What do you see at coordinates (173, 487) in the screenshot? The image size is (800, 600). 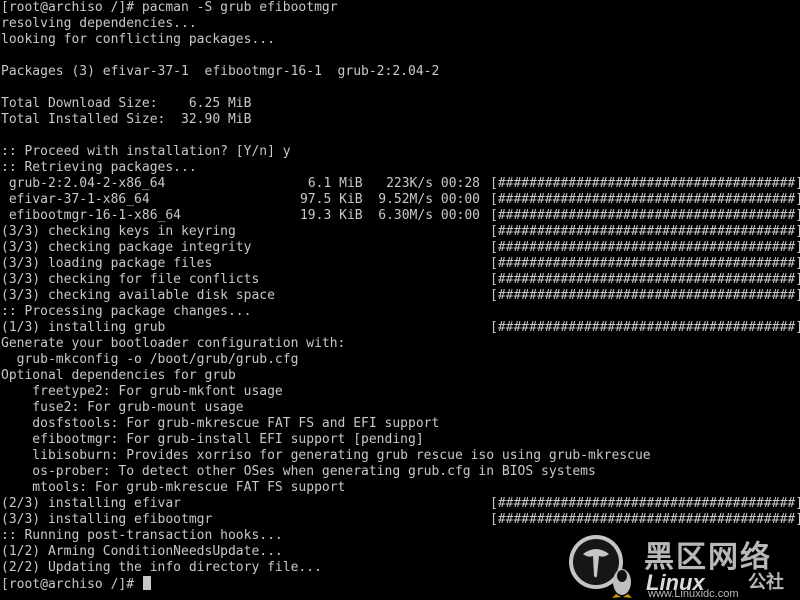 I see `terminal-line-text: mtools: For grub-mkrescue FAT FS support` at bounding box center [173, 487].